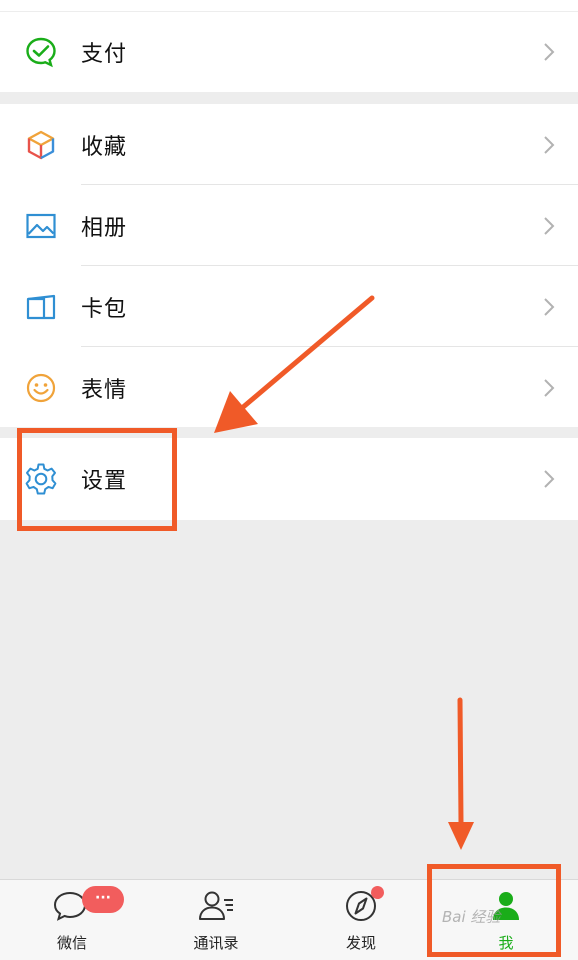 This screenshot has height=960, width=578. Describe the element at coordinates (104, 390) in the screenshot. I see `menu-item-stickers-label: 表情` at that location.